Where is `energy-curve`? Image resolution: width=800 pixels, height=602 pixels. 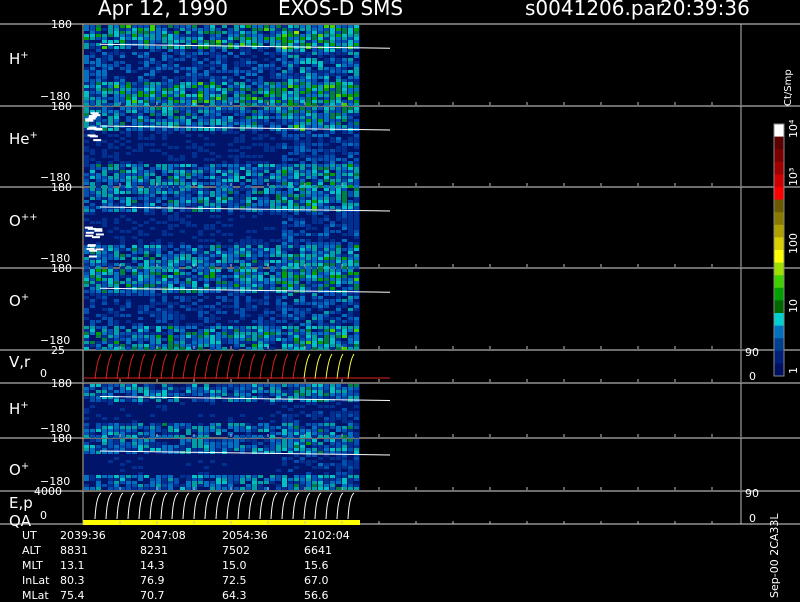 energy-curve is located at coordinates (164, 506).